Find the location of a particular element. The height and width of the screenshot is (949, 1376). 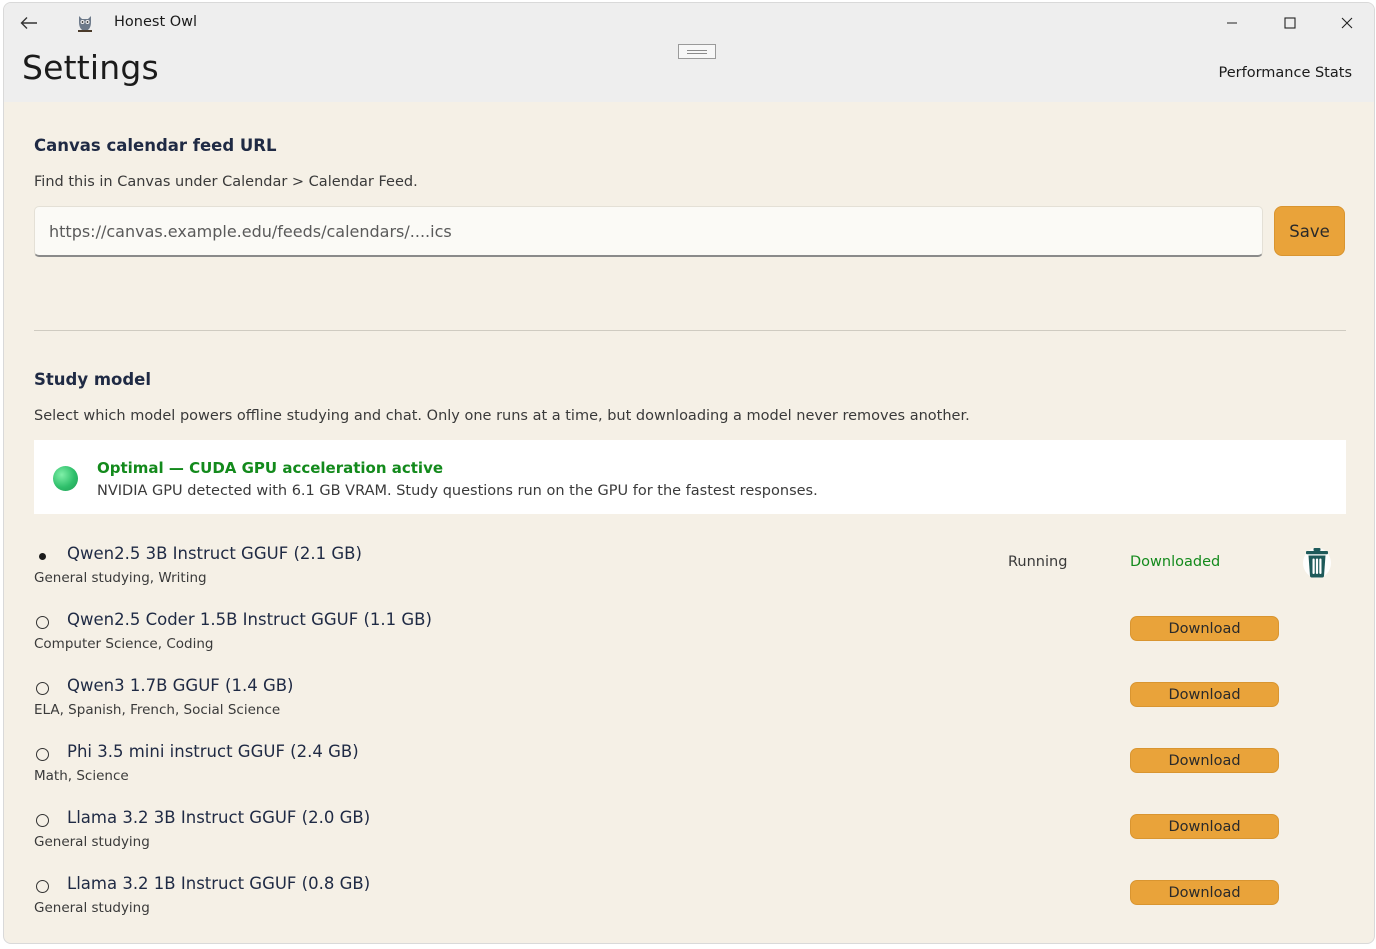

calendar-url-input is located at coordinates (648, 231).